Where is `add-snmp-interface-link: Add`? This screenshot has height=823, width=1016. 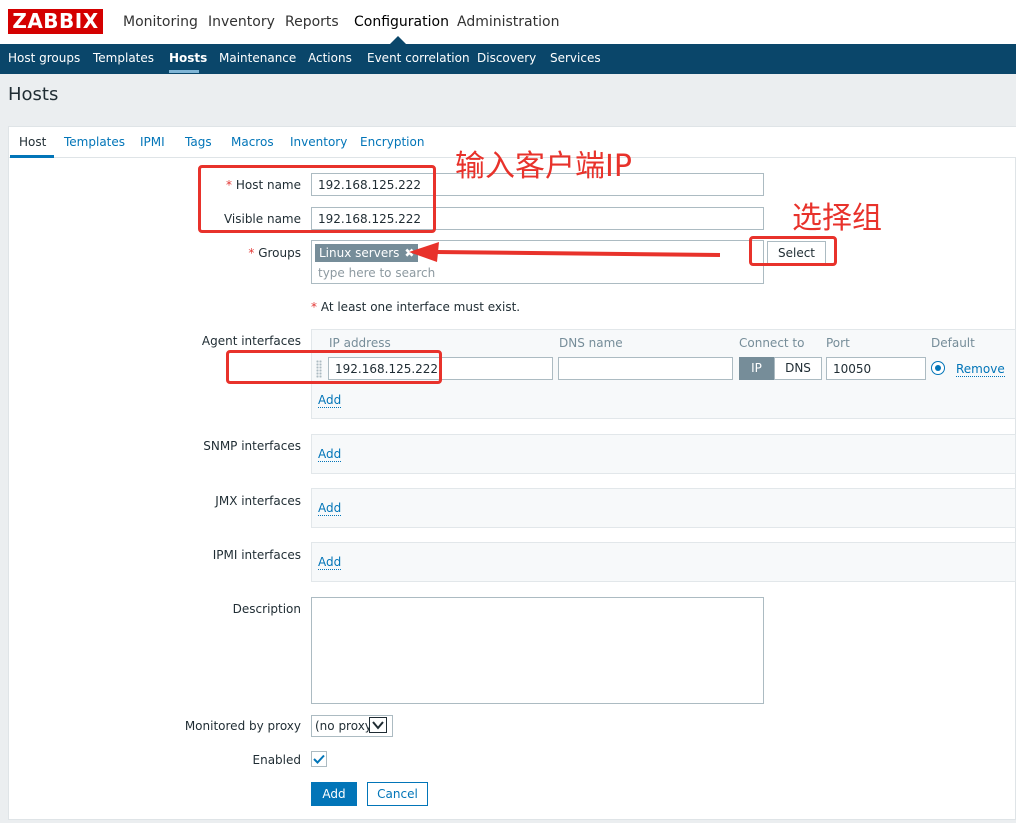
add-snmp-interface-link: Add is located at coordinates (330, 454).